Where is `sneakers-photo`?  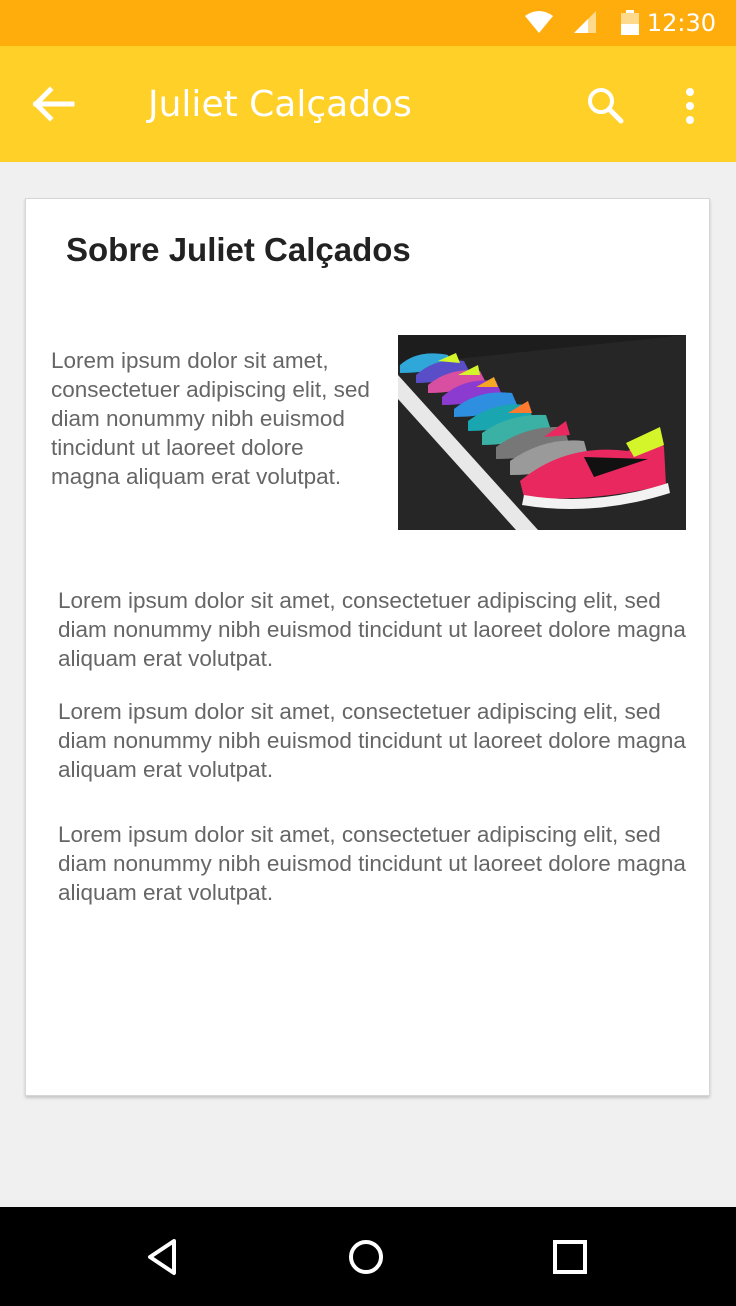 sneakers-photo is located at coordinates (542, 432).